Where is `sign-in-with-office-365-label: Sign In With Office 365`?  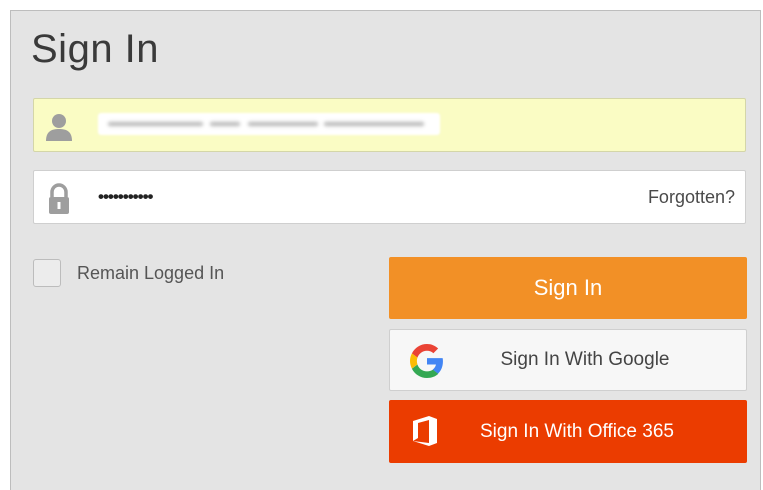
sign-in-with-office-365-label: Sign In With Office 365 is located at coordinates (577, 431).